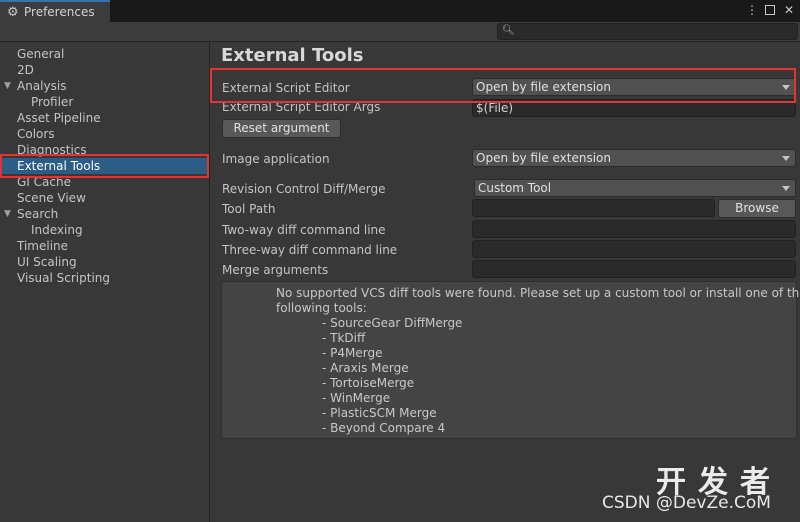 This screenshot has width=800, height=522. Describe the element at coordinates (356, 398) in the screenshot. I see `help-tool-item: - WinMerge` at that location.